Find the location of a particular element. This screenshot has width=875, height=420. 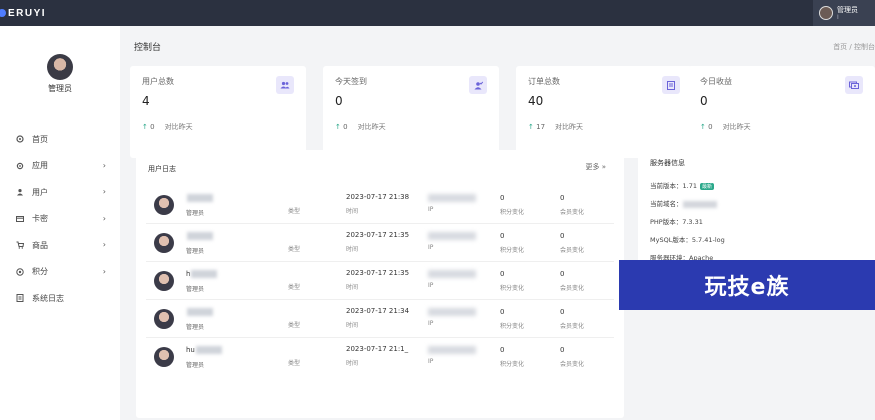

sidebar: 管理员 首页 应用 › 用户 › 卡密 › 商品 › 积分 › 系统日志 is located at coordinates (60, 223).